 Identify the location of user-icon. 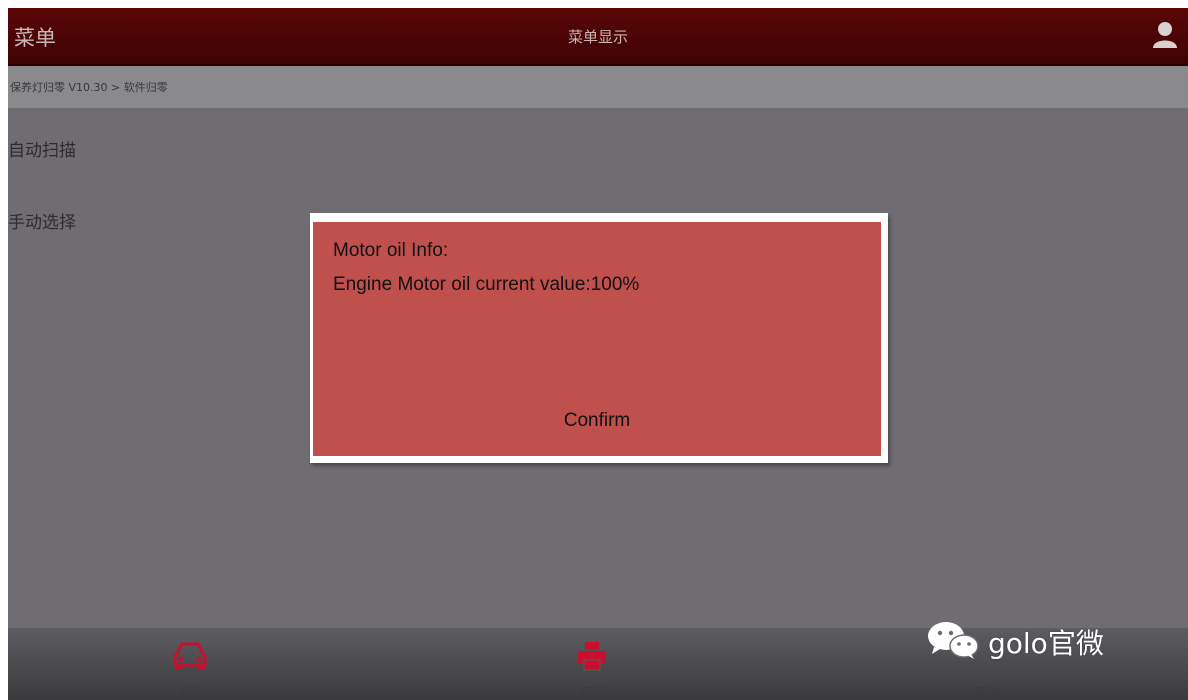
(1165, 34).